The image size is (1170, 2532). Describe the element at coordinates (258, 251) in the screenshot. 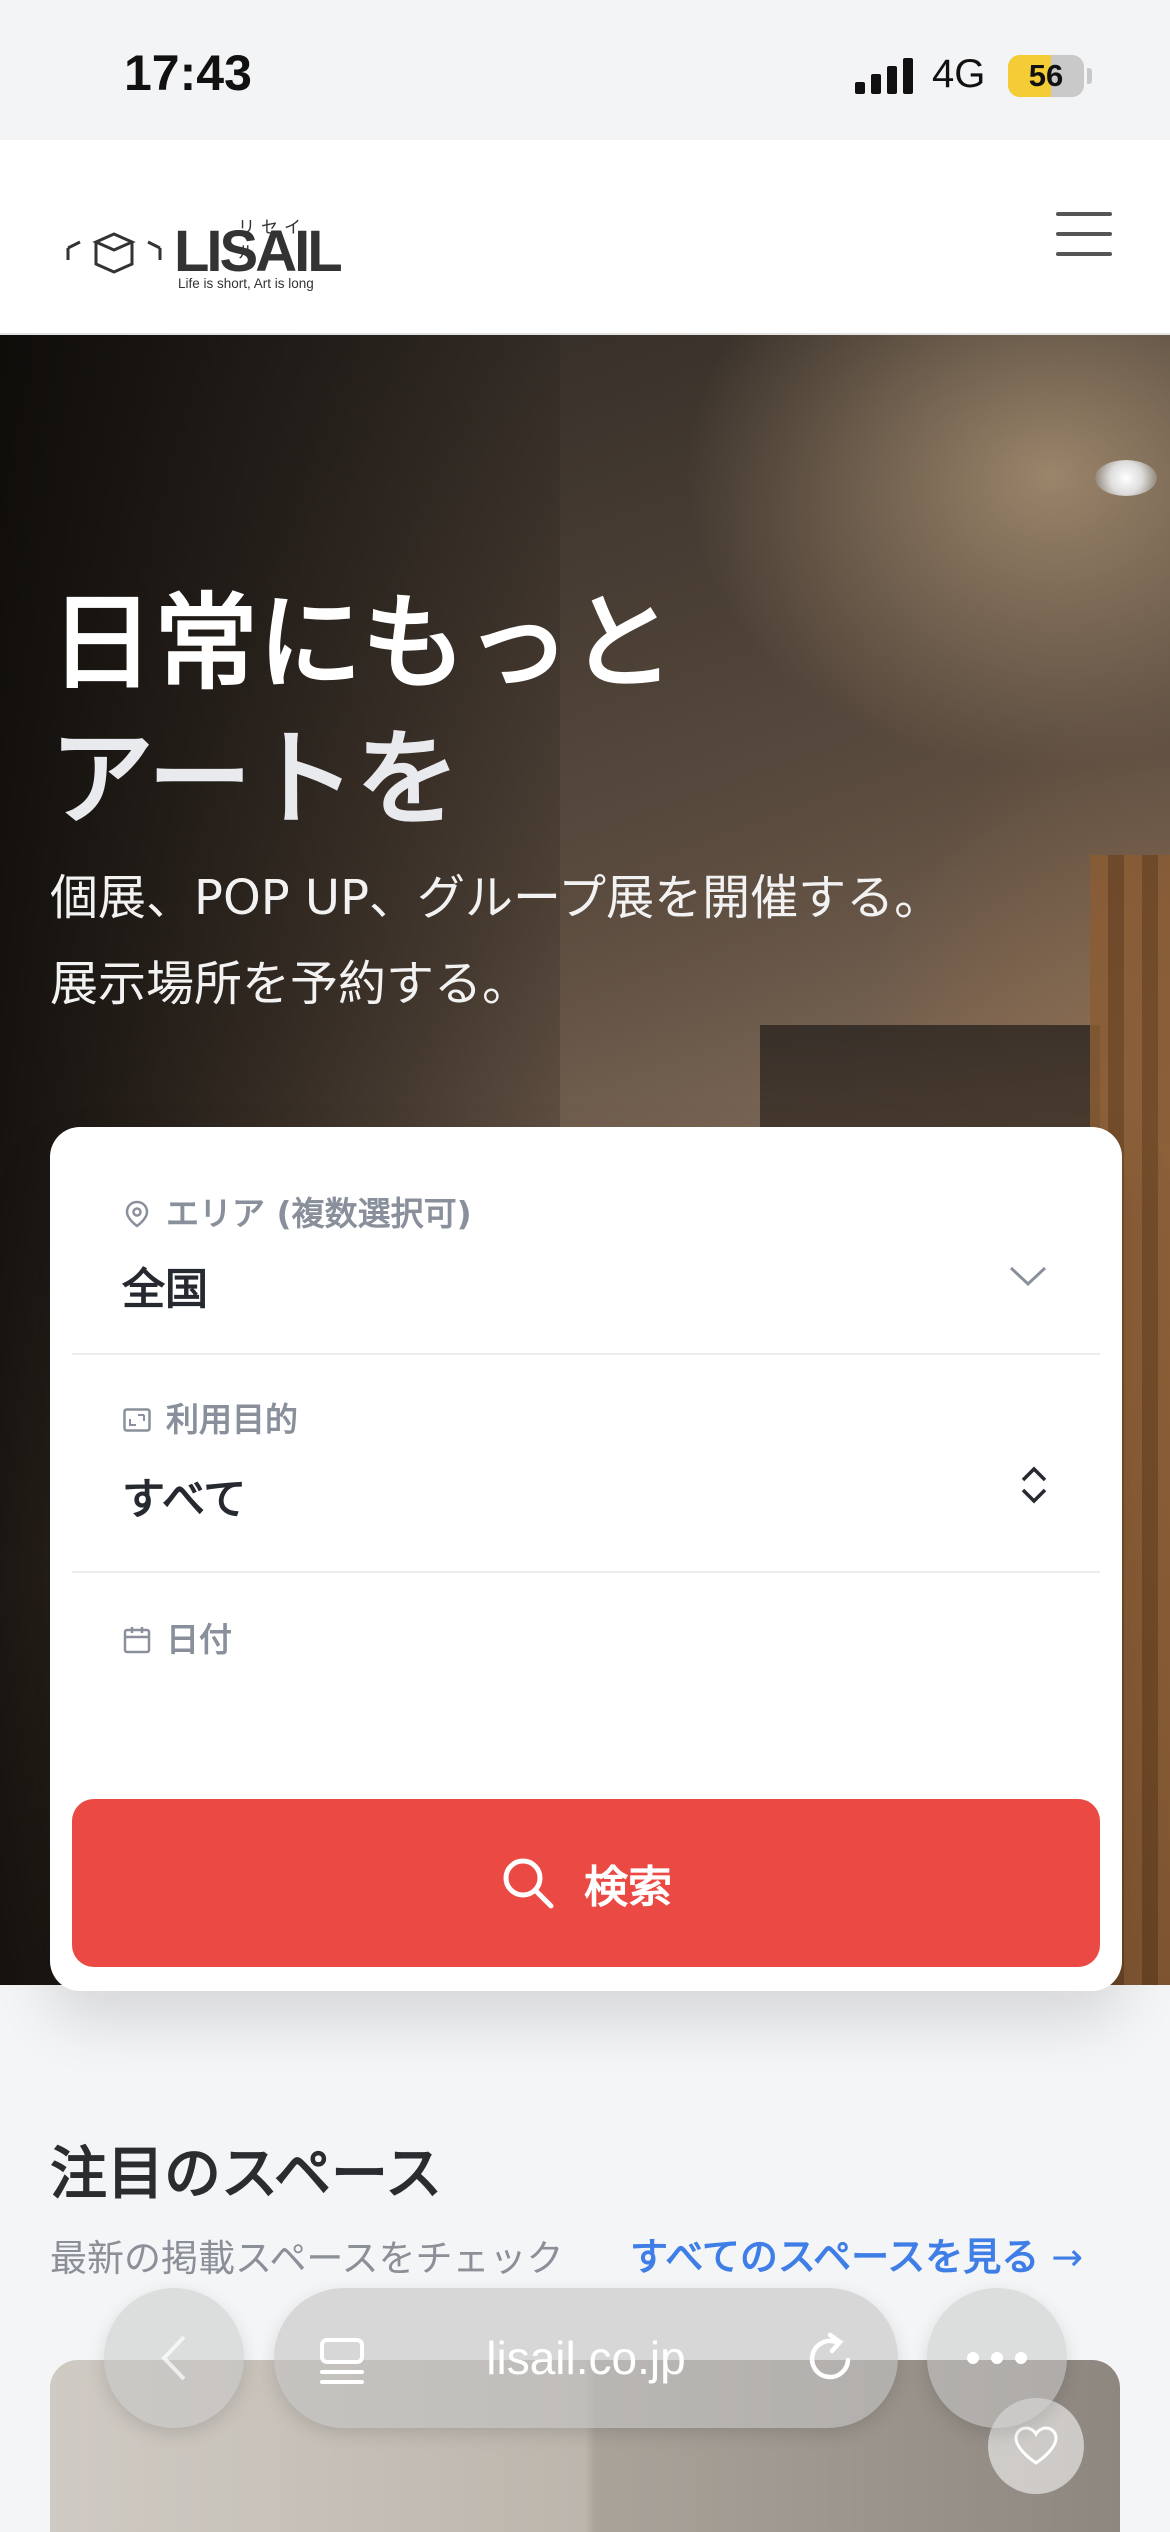

I see `logo-wordmark: LISAIL` at that location.